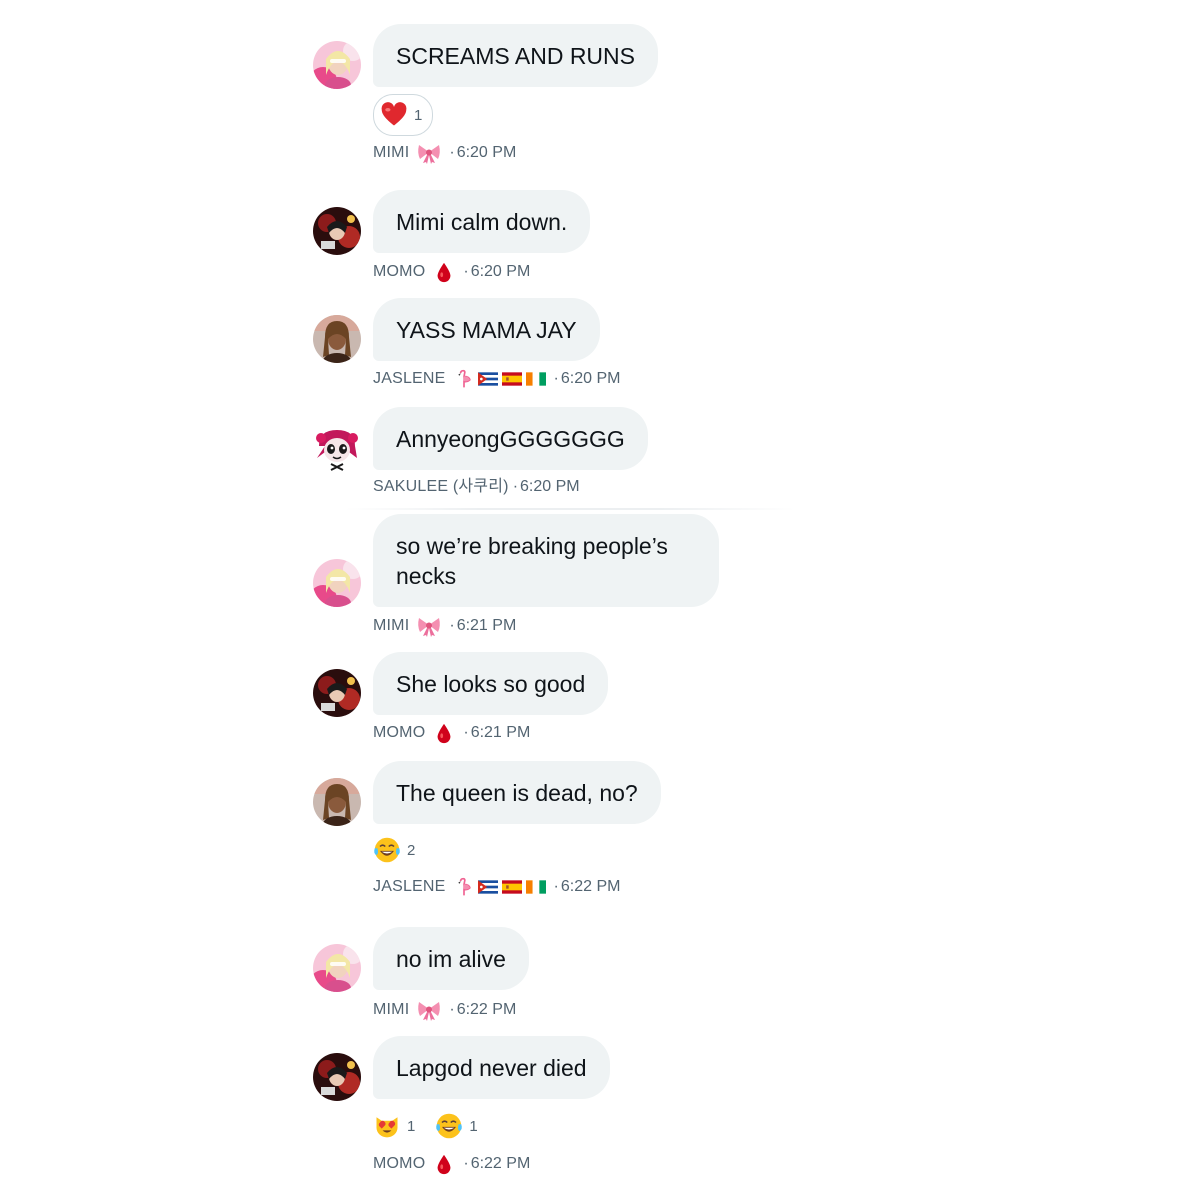 The width and height of the screenshot is (1200, 1200). I want to click on message-bubble: SCREAMS AND RUNS, so click(515, 55).